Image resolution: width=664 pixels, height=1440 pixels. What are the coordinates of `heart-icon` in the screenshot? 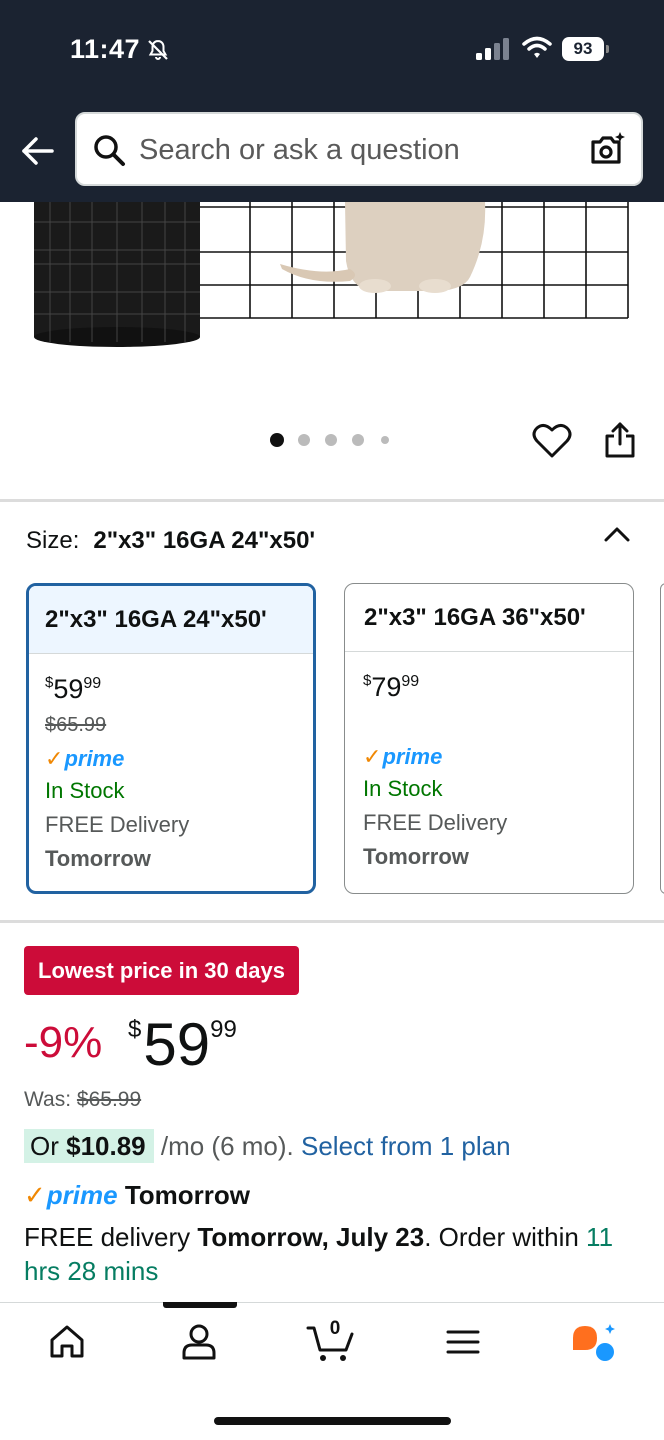 It's located at (552, 441).